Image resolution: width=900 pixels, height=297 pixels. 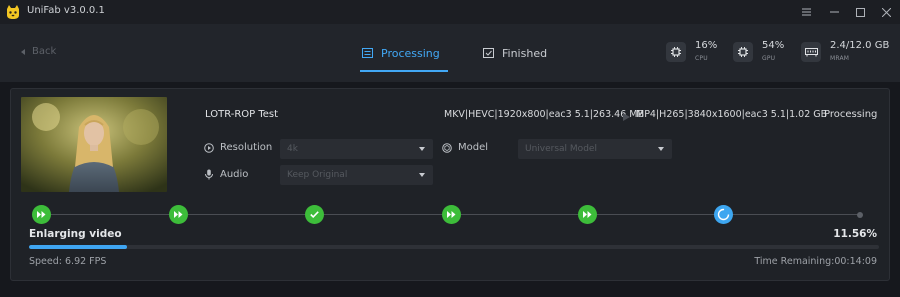 What do you see at coordinates (769, 58) in the screenshot?
I see `gpu-label: GPU` at bounding box center [769, 58].